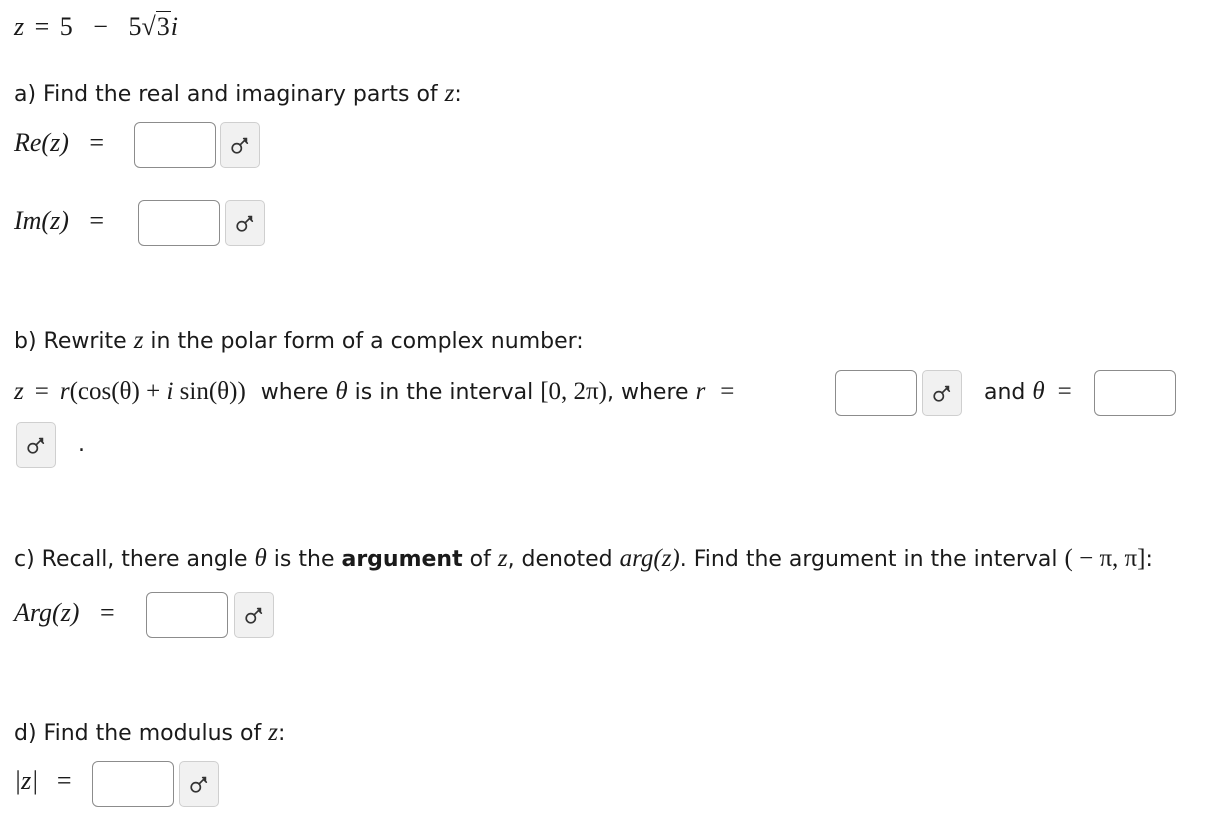 This screenshot has width=1208, height=836. I want to click on r-preview-button, so click(942, 393).